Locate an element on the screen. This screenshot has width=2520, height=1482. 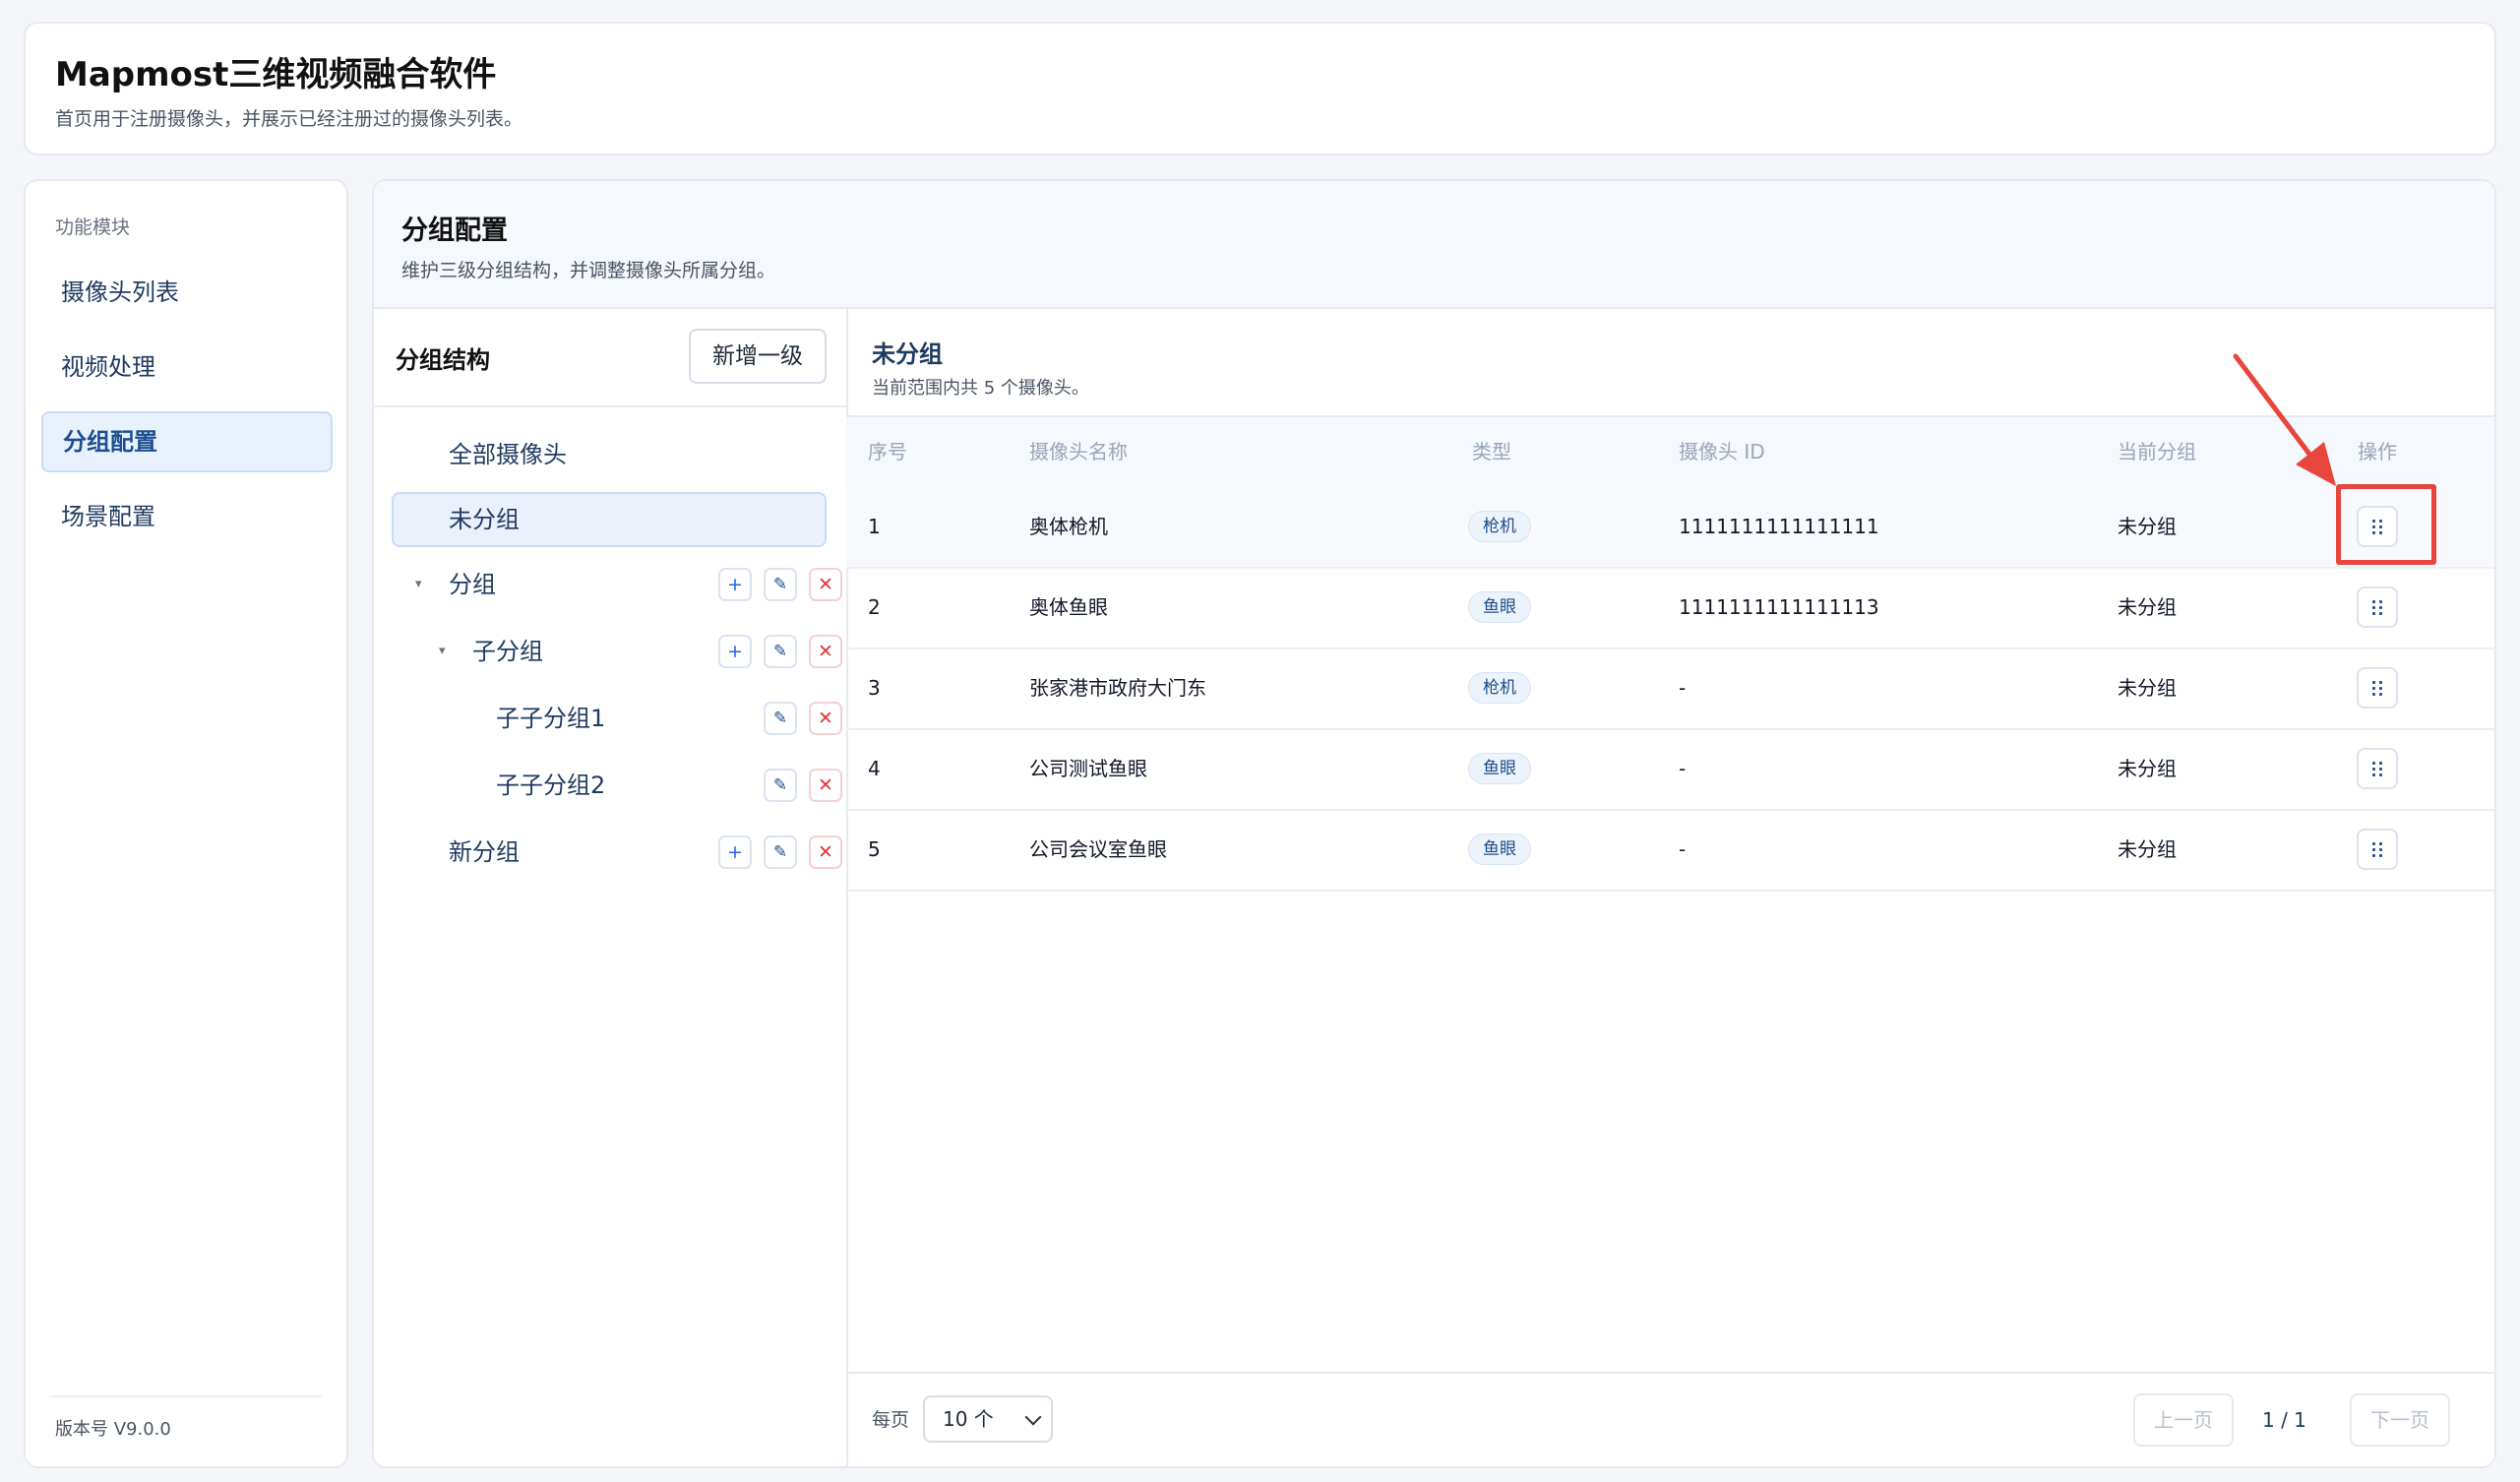
sidebar-item-label: 摄像头列表 is located at coordinates (120, 292).